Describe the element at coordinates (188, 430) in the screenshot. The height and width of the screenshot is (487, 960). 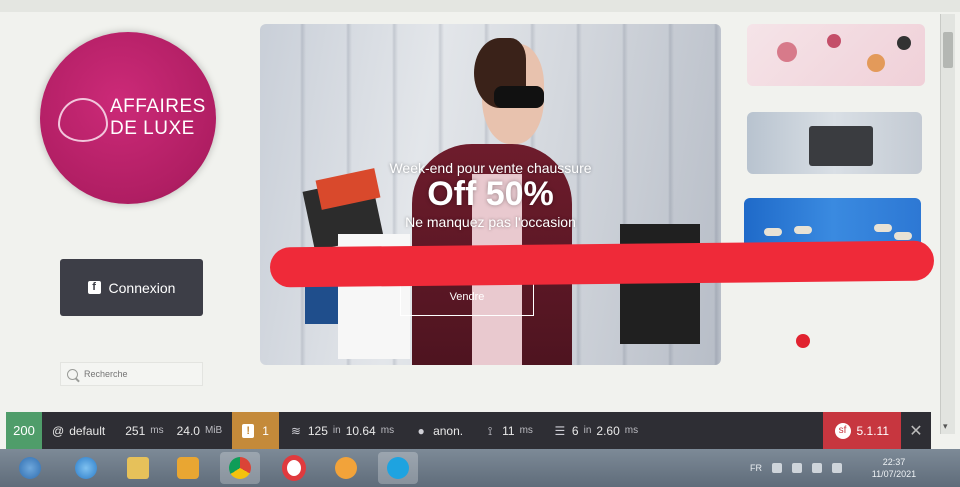
I see `memory-usage: 24.0` at that location.